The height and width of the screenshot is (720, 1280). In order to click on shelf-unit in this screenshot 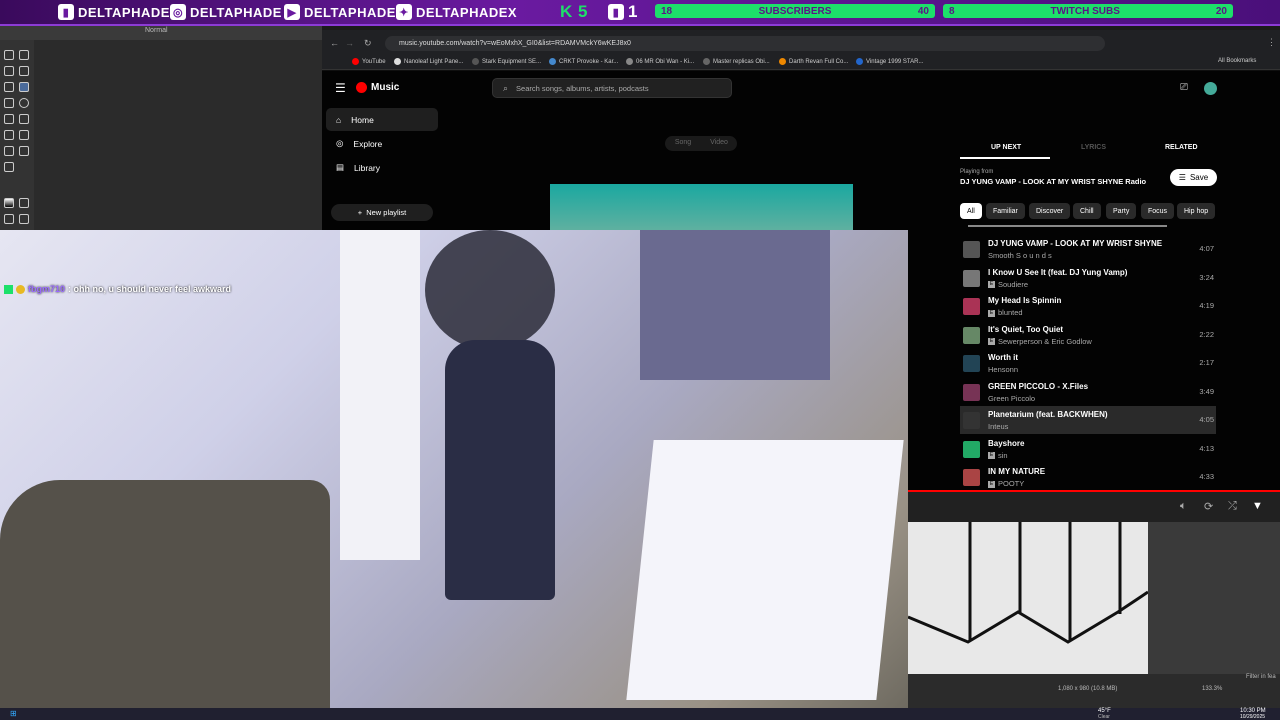, I will do `click(380, 395)`.